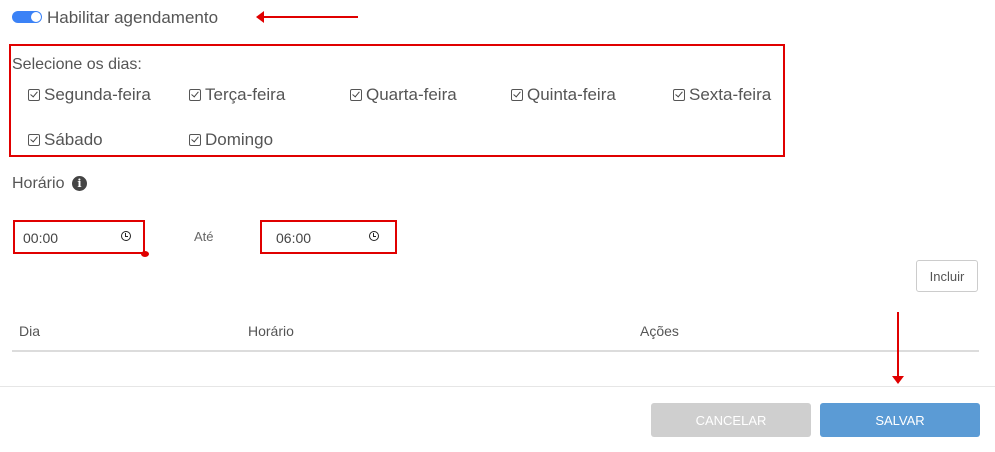 This screenshot has width=995, height=452. What do you see at coordinates (36, 17) in the screenshot?
I see `toggle-knob` at bounding box center [36, 17].